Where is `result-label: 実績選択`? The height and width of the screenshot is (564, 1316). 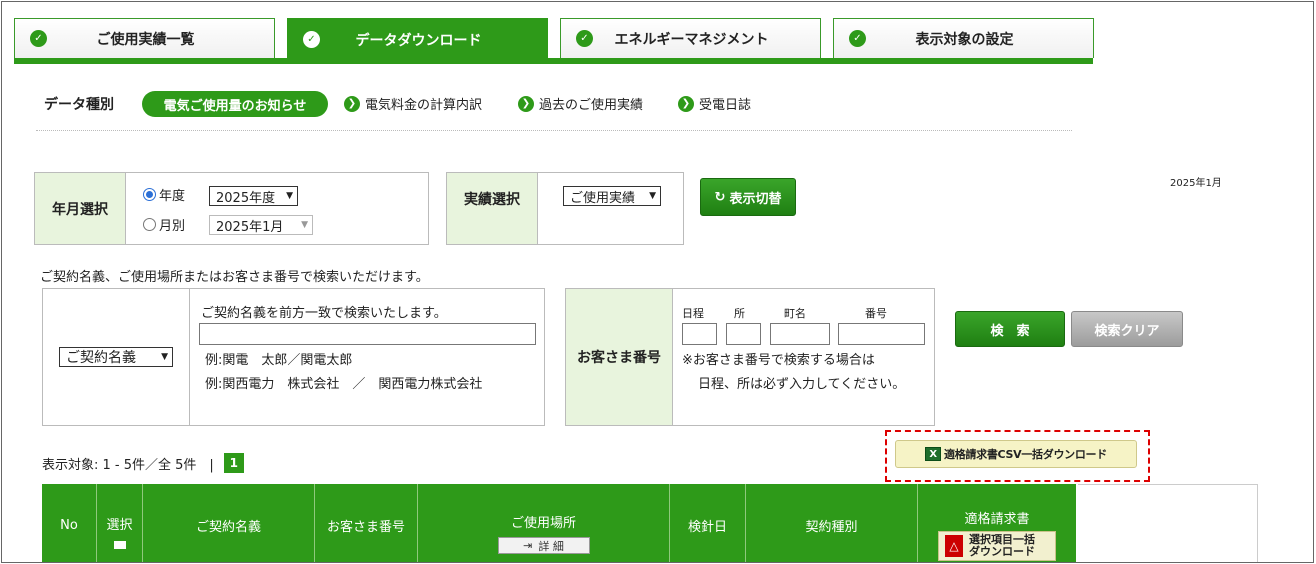 result-label: 実績選択 is located at coordinates (492, 208).